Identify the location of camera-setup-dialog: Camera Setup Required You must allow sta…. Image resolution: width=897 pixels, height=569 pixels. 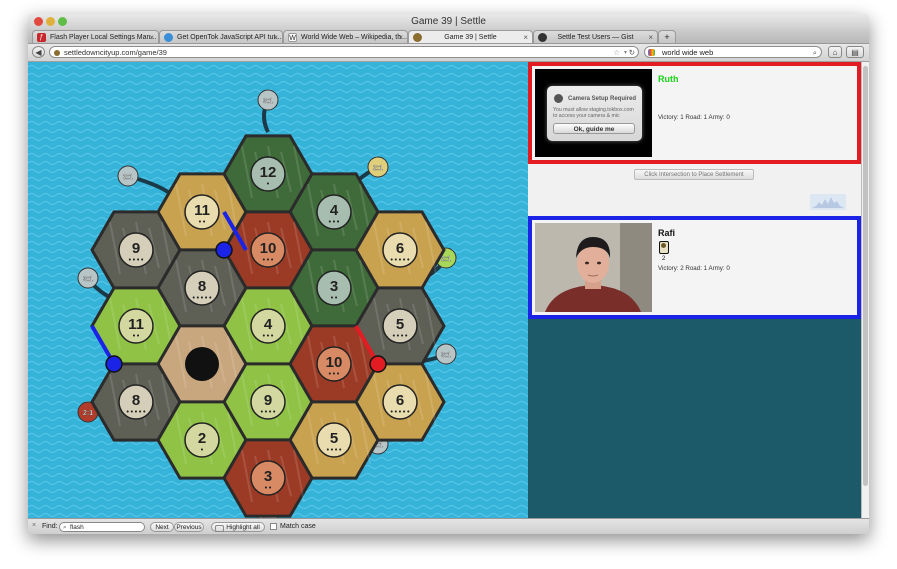
(594, 113).